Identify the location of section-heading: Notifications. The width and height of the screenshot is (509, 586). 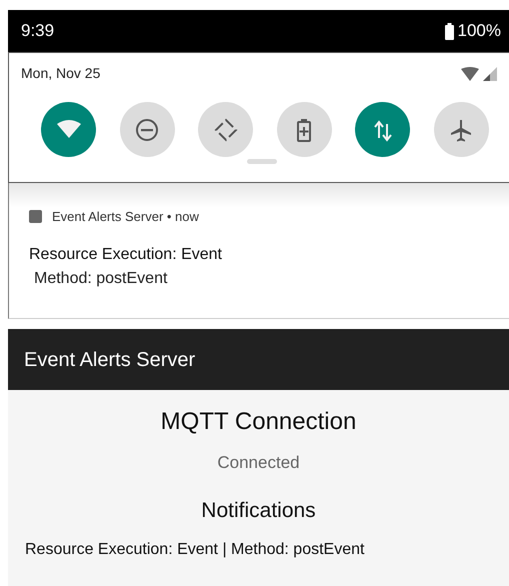
(258, 511).